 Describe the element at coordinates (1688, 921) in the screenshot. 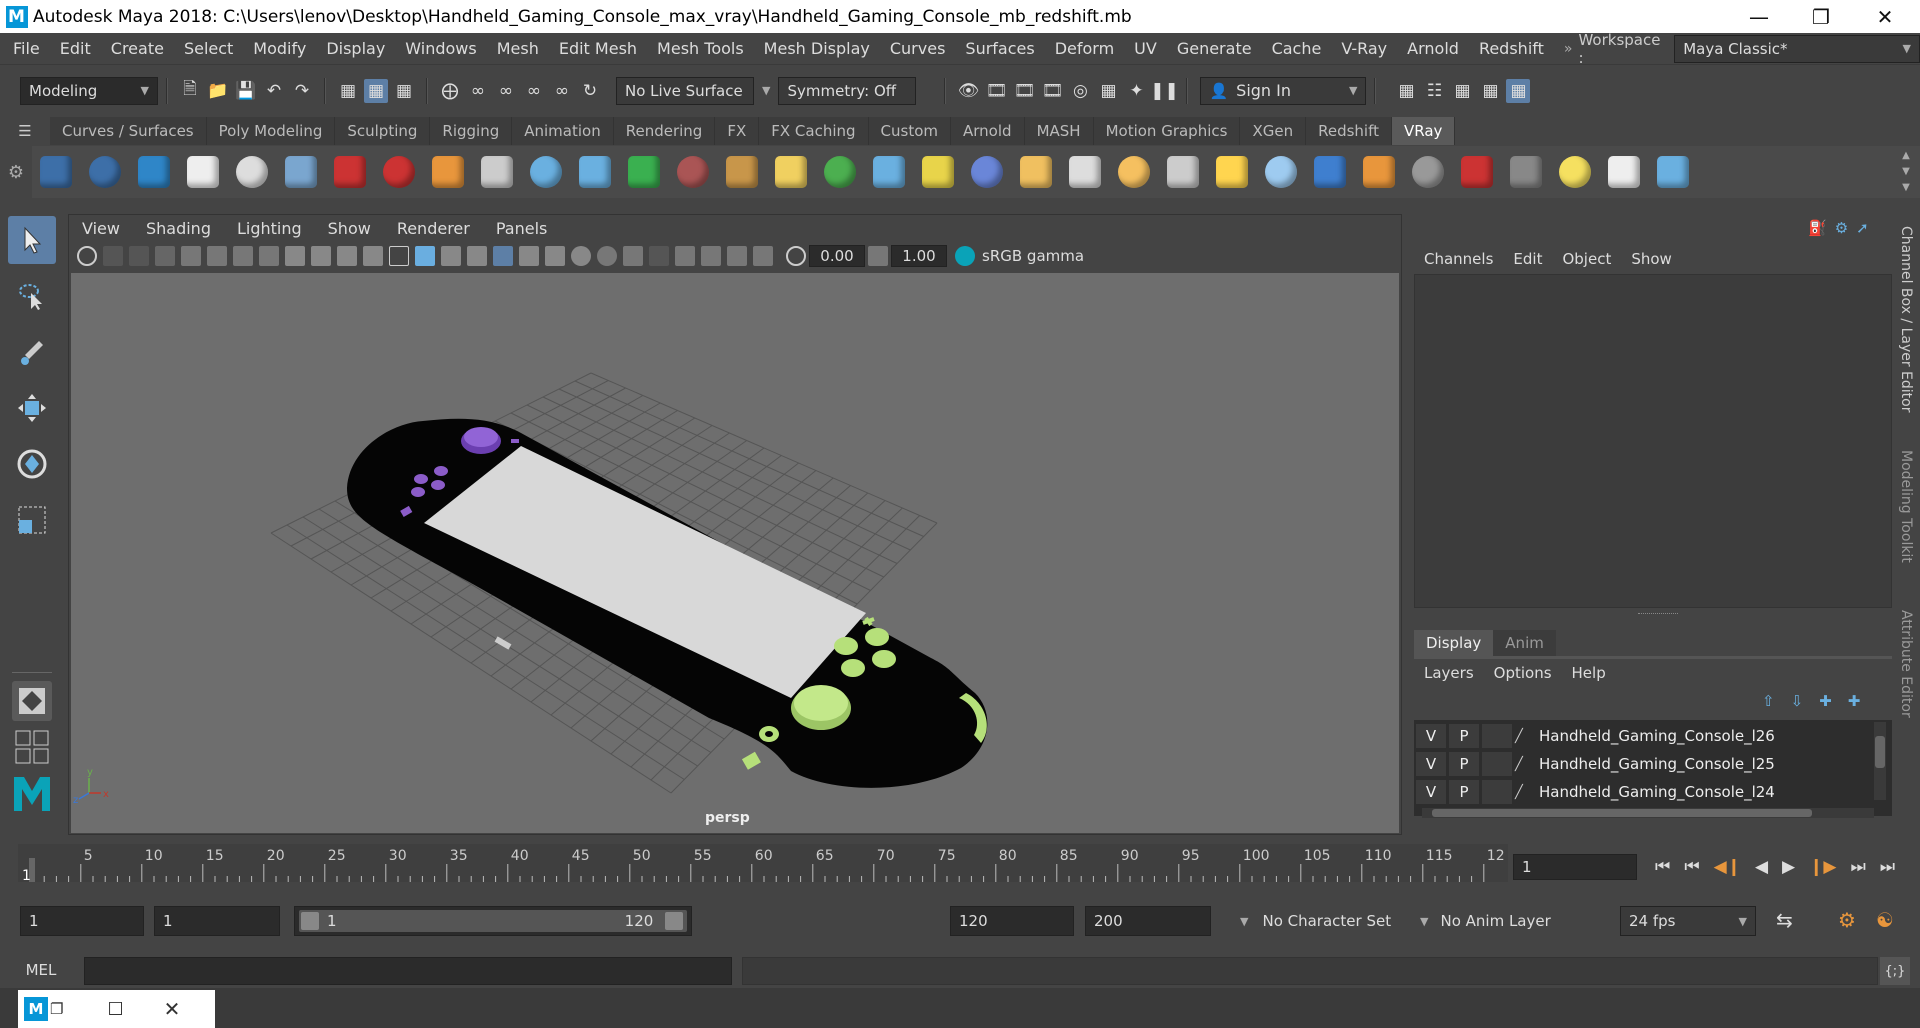

I see `fps-dropdown: 24 fps ▼` at that location.